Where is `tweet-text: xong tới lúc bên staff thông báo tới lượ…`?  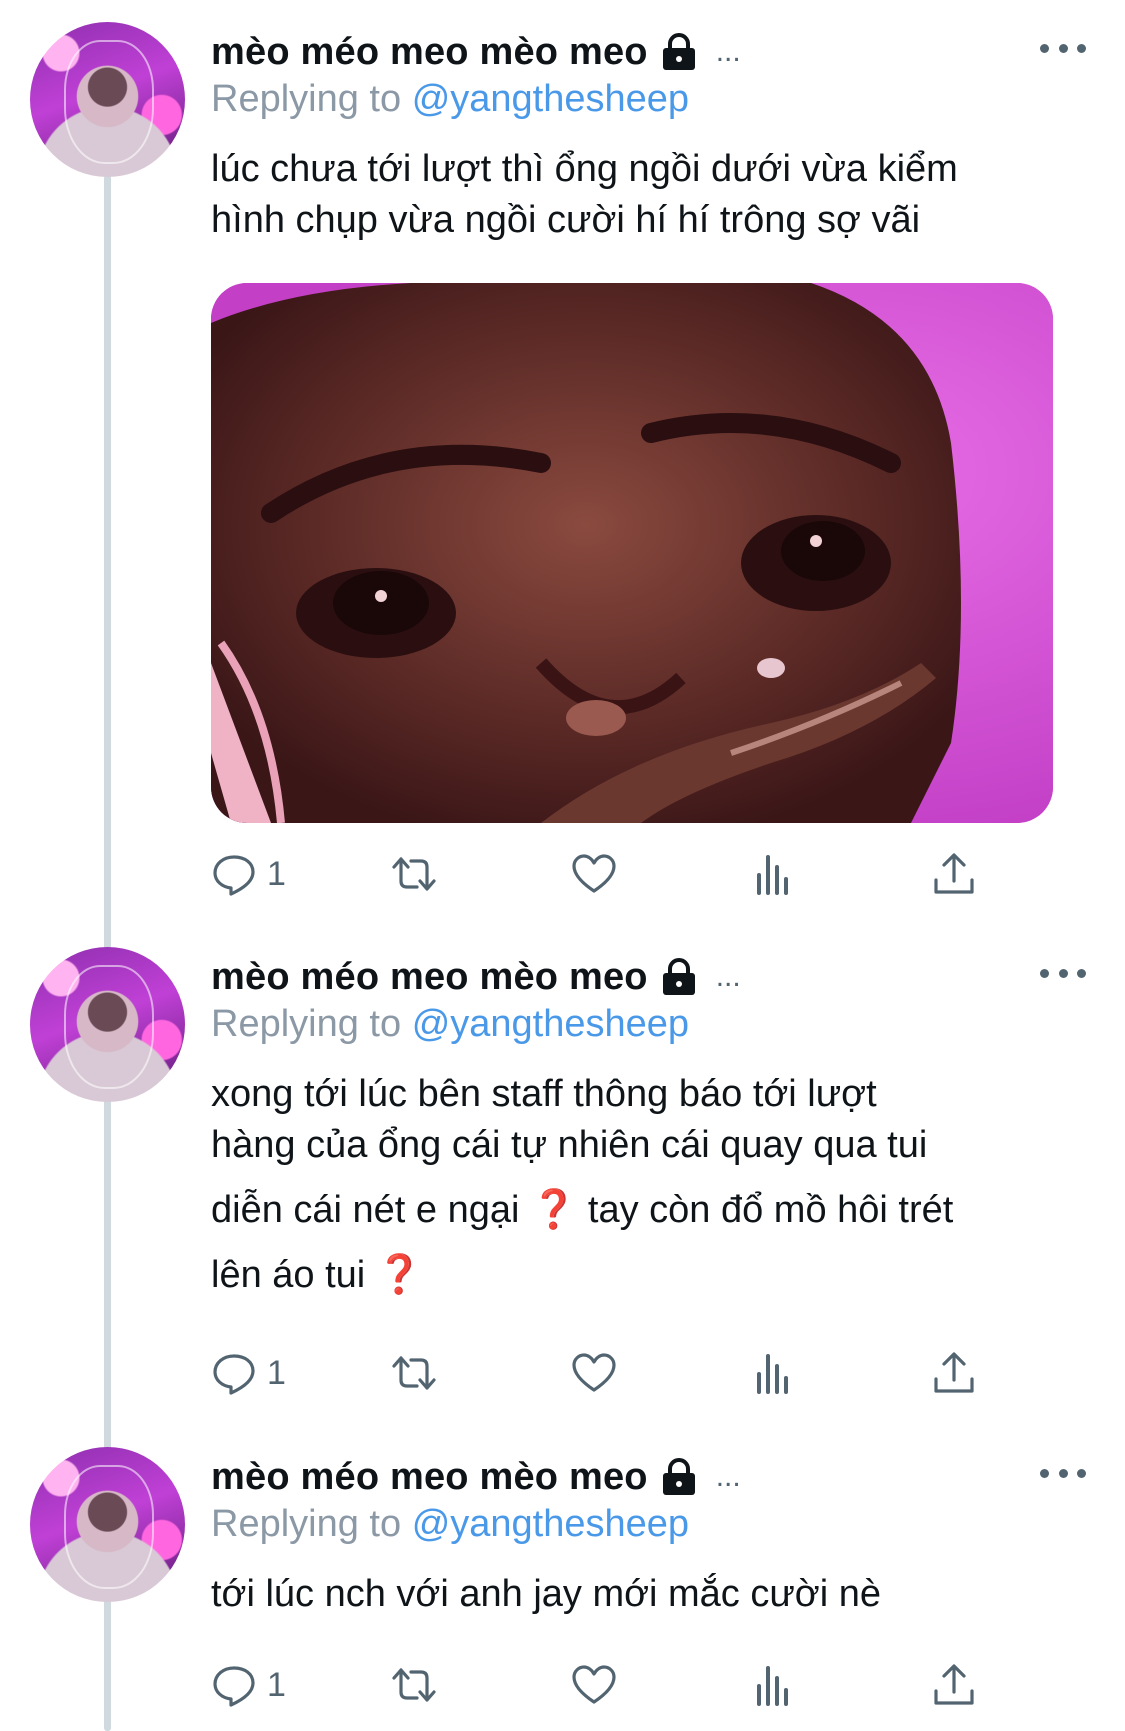
tweet-text: xong tới lúc bên staff thông báo tới lượ… is located at coordinates (651, 1185).